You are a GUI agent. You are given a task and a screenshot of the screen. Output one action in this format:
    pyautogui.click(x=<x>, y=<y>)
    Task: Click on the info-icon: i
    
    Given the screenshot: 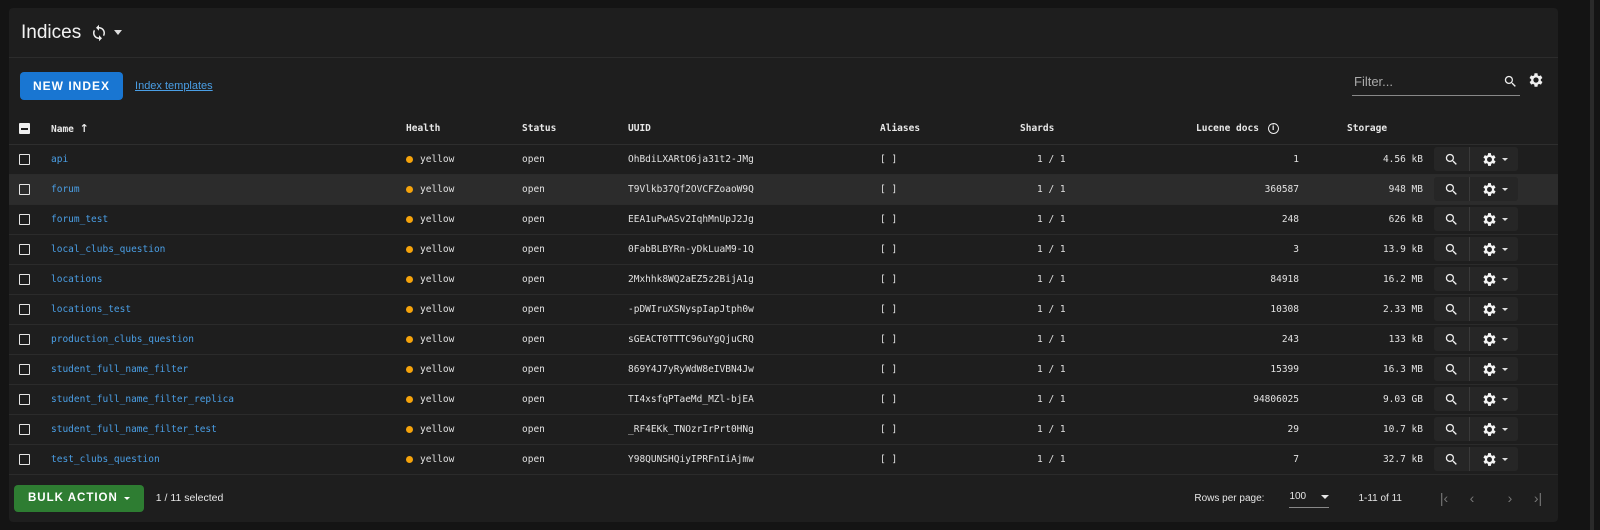 What is the action you would take?
    pyautogui.click(x=1273, y=129)
    